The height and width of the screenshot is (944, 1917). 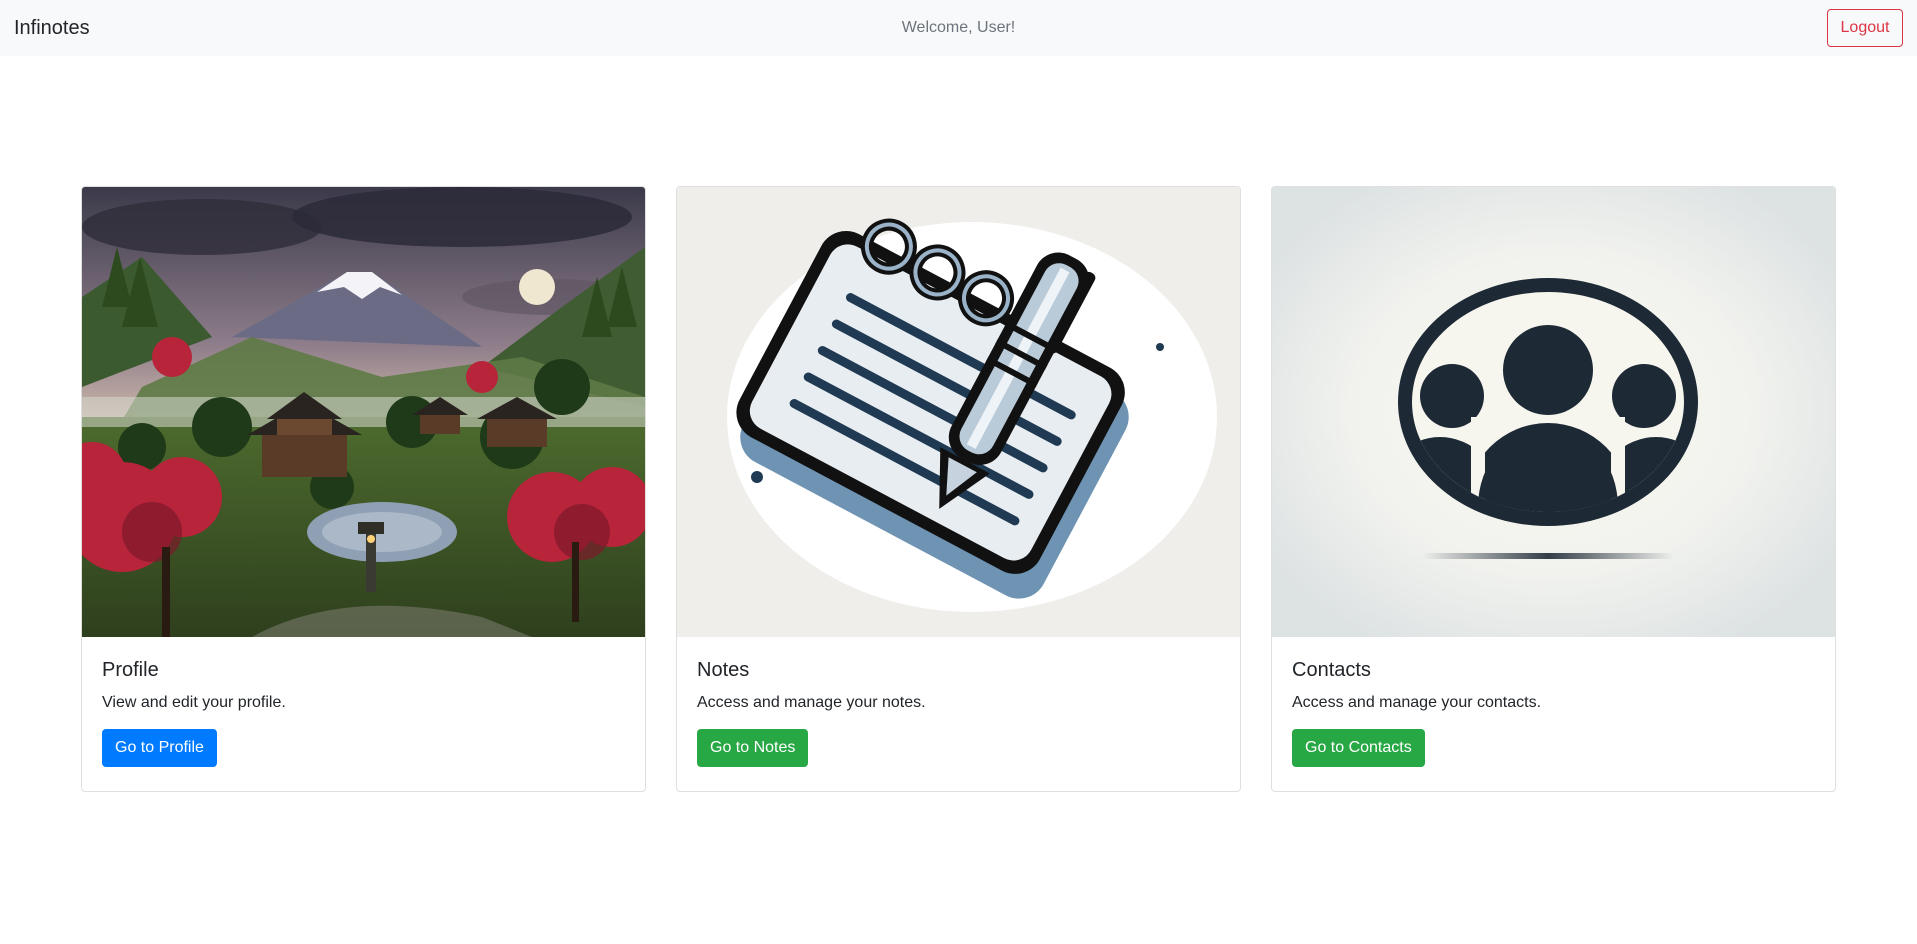 I want to click on go-to-profile-button: Go to Profile, so click(x=159, y=748).